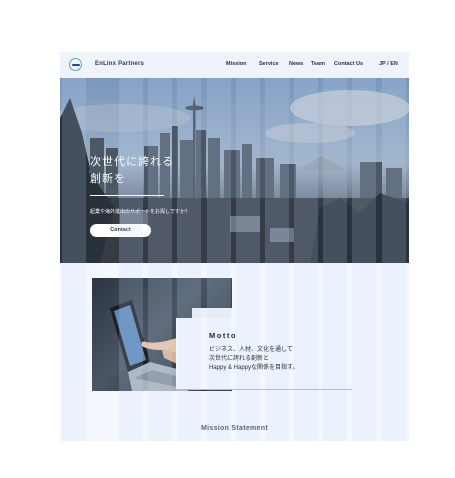 The height and width of the screenshot is (478, 455). Describe the element at coordinates (140, 212) in the screenshot. I see `hero-subtitle: 起業や海外進出のサポートをお探しですか？` at that location.